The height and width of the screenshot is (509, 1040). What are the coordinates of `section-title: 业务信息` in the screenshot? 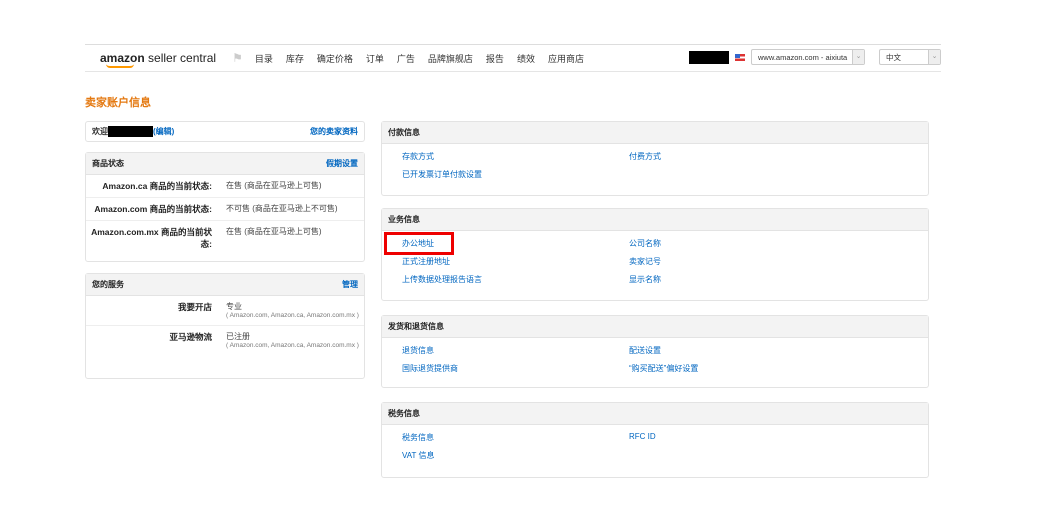 It's located at (404, 219).